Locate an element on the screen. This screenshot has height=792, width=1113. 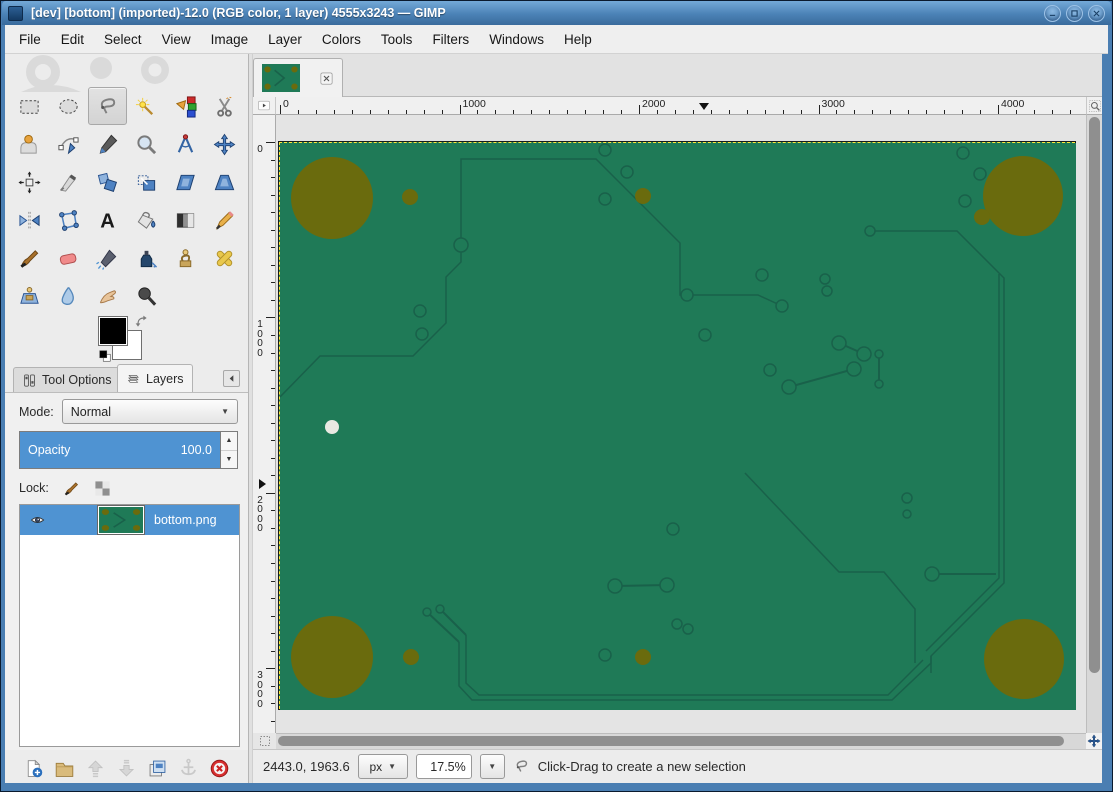
rectangle-select-tool-button is located at coordinates (29, 106).